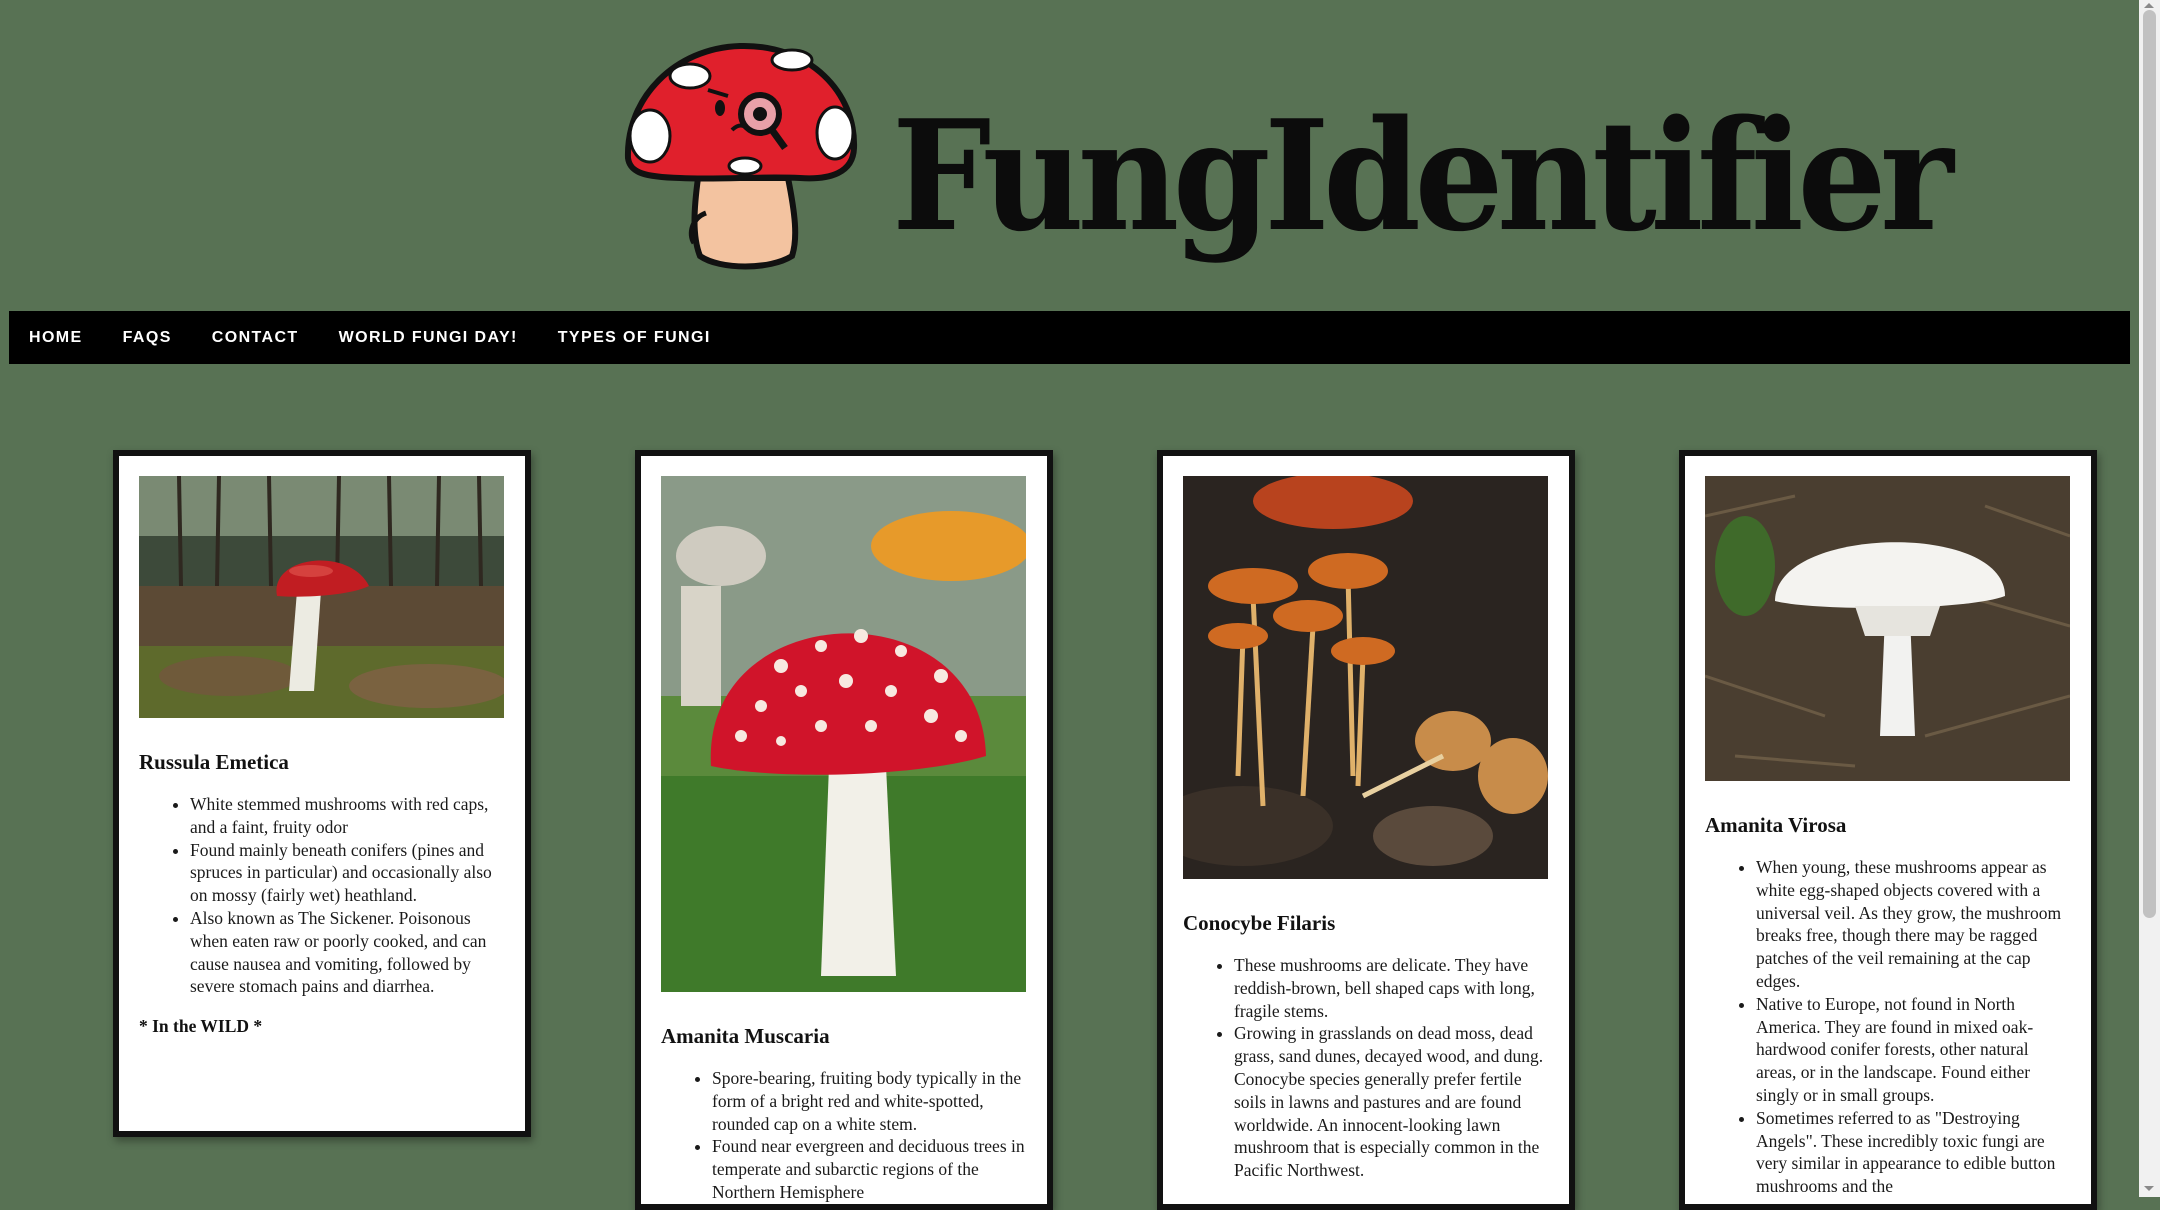 The width and height of the screenshot is (2160, 1210). Describe the element at coordinates (1259, 923) in the screenshot. I see `card-title: Conocybe Filaris` at that location.